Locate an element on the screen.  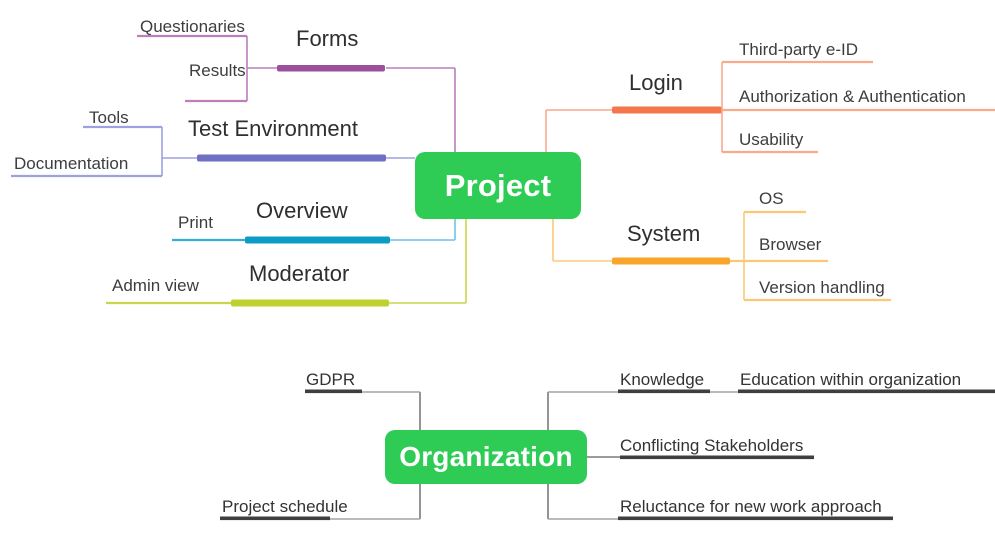
bar-knowledge is located at coordinates (664, 391).